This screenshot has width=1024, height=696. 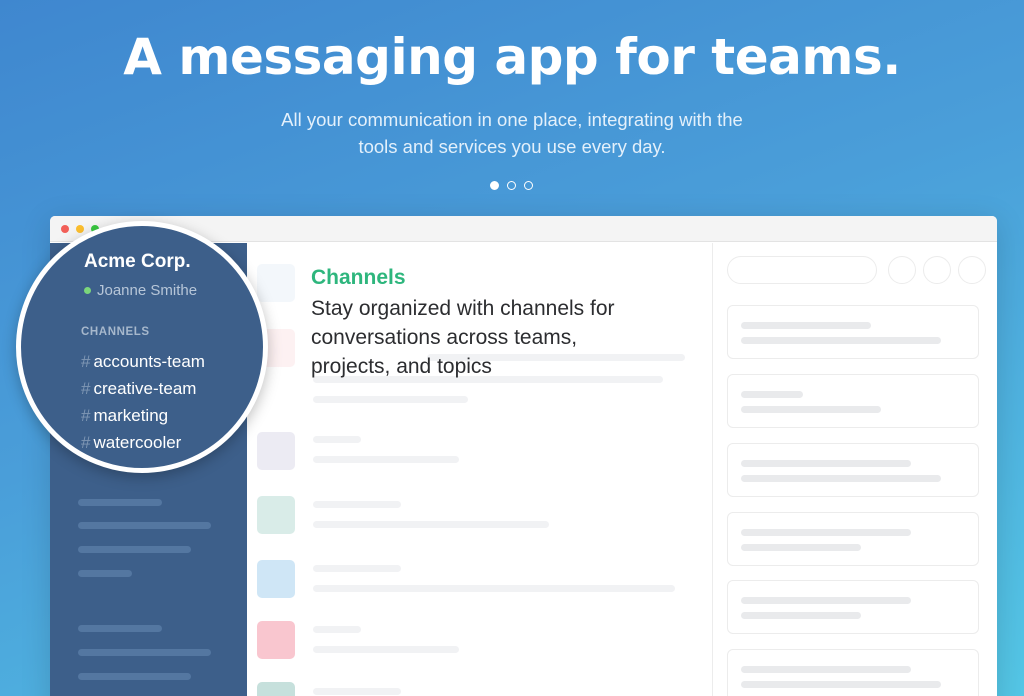 What do you see at coordinates (80, 229) in the screenshot?
I see `minimize-window-icon` at bounding box center [80, 229].